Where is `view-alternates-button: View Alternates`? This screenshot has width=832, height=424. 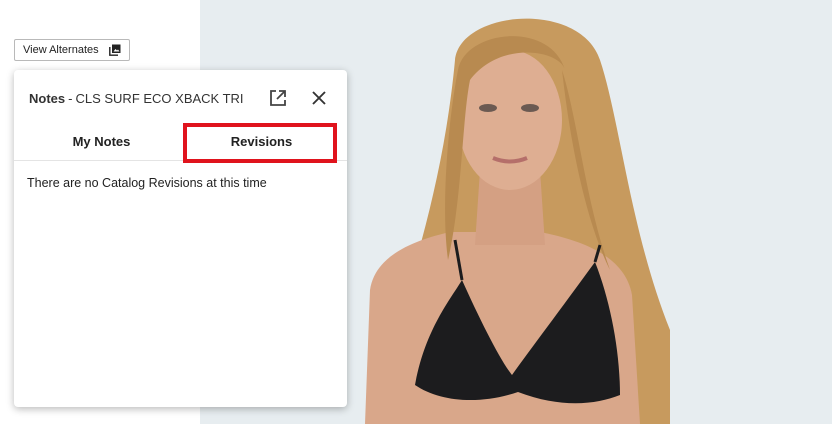
view-alternates-button: View Alternates is located at coordinates (72, 50).